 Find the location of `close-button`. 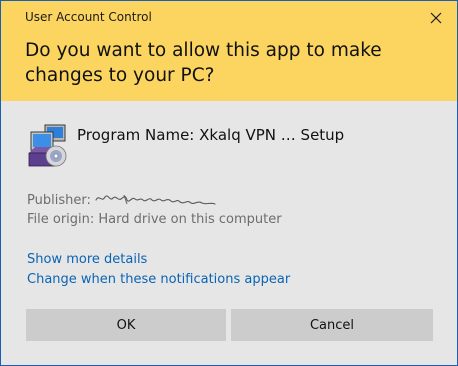

close-button is located at coordinates (436, 18).